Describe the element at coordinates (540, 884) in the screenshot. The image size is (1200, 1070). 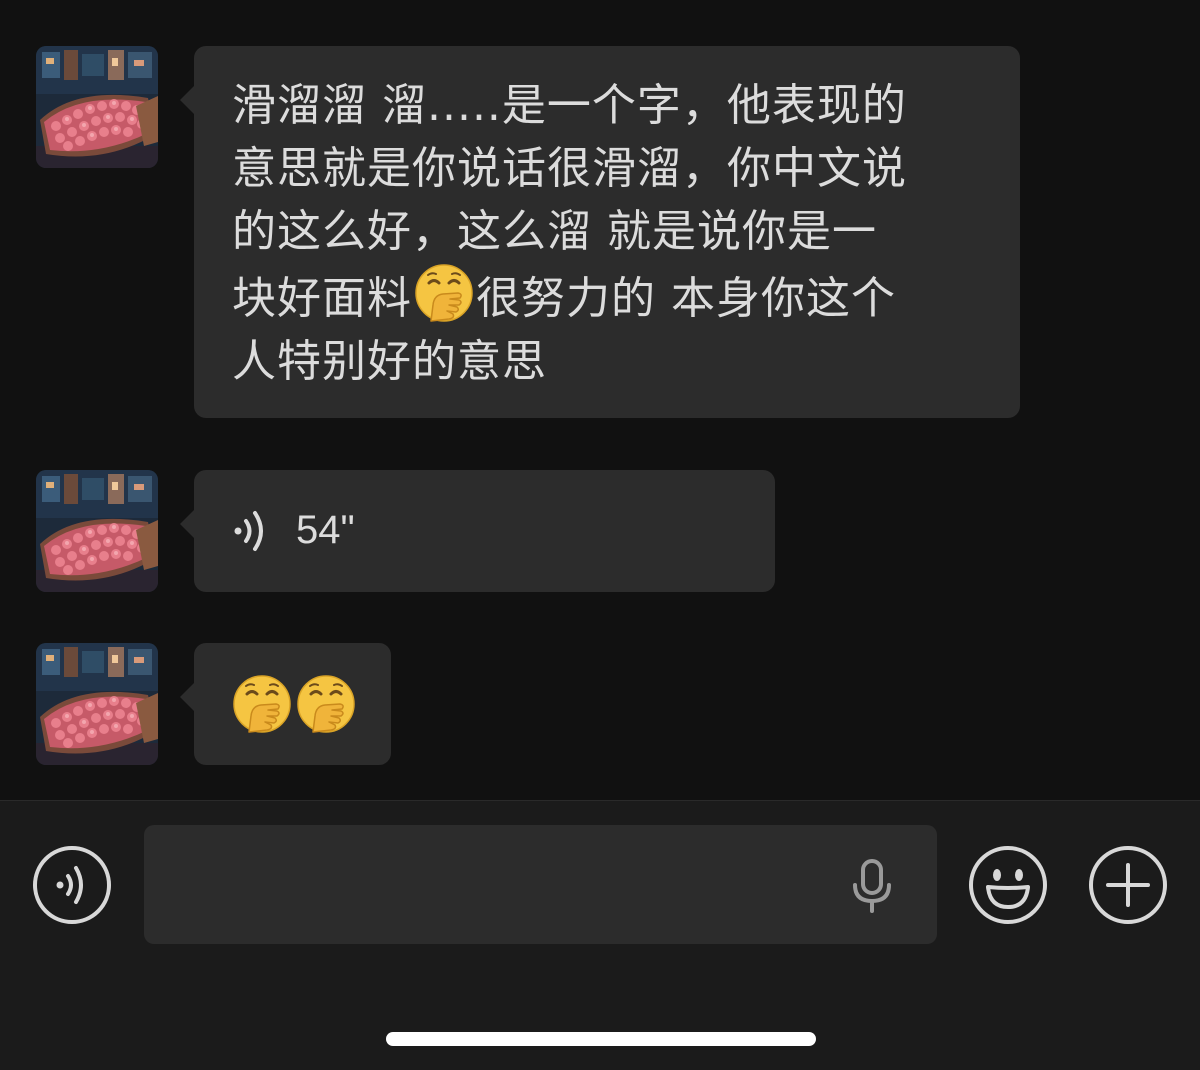
I see `message-input` at that location.